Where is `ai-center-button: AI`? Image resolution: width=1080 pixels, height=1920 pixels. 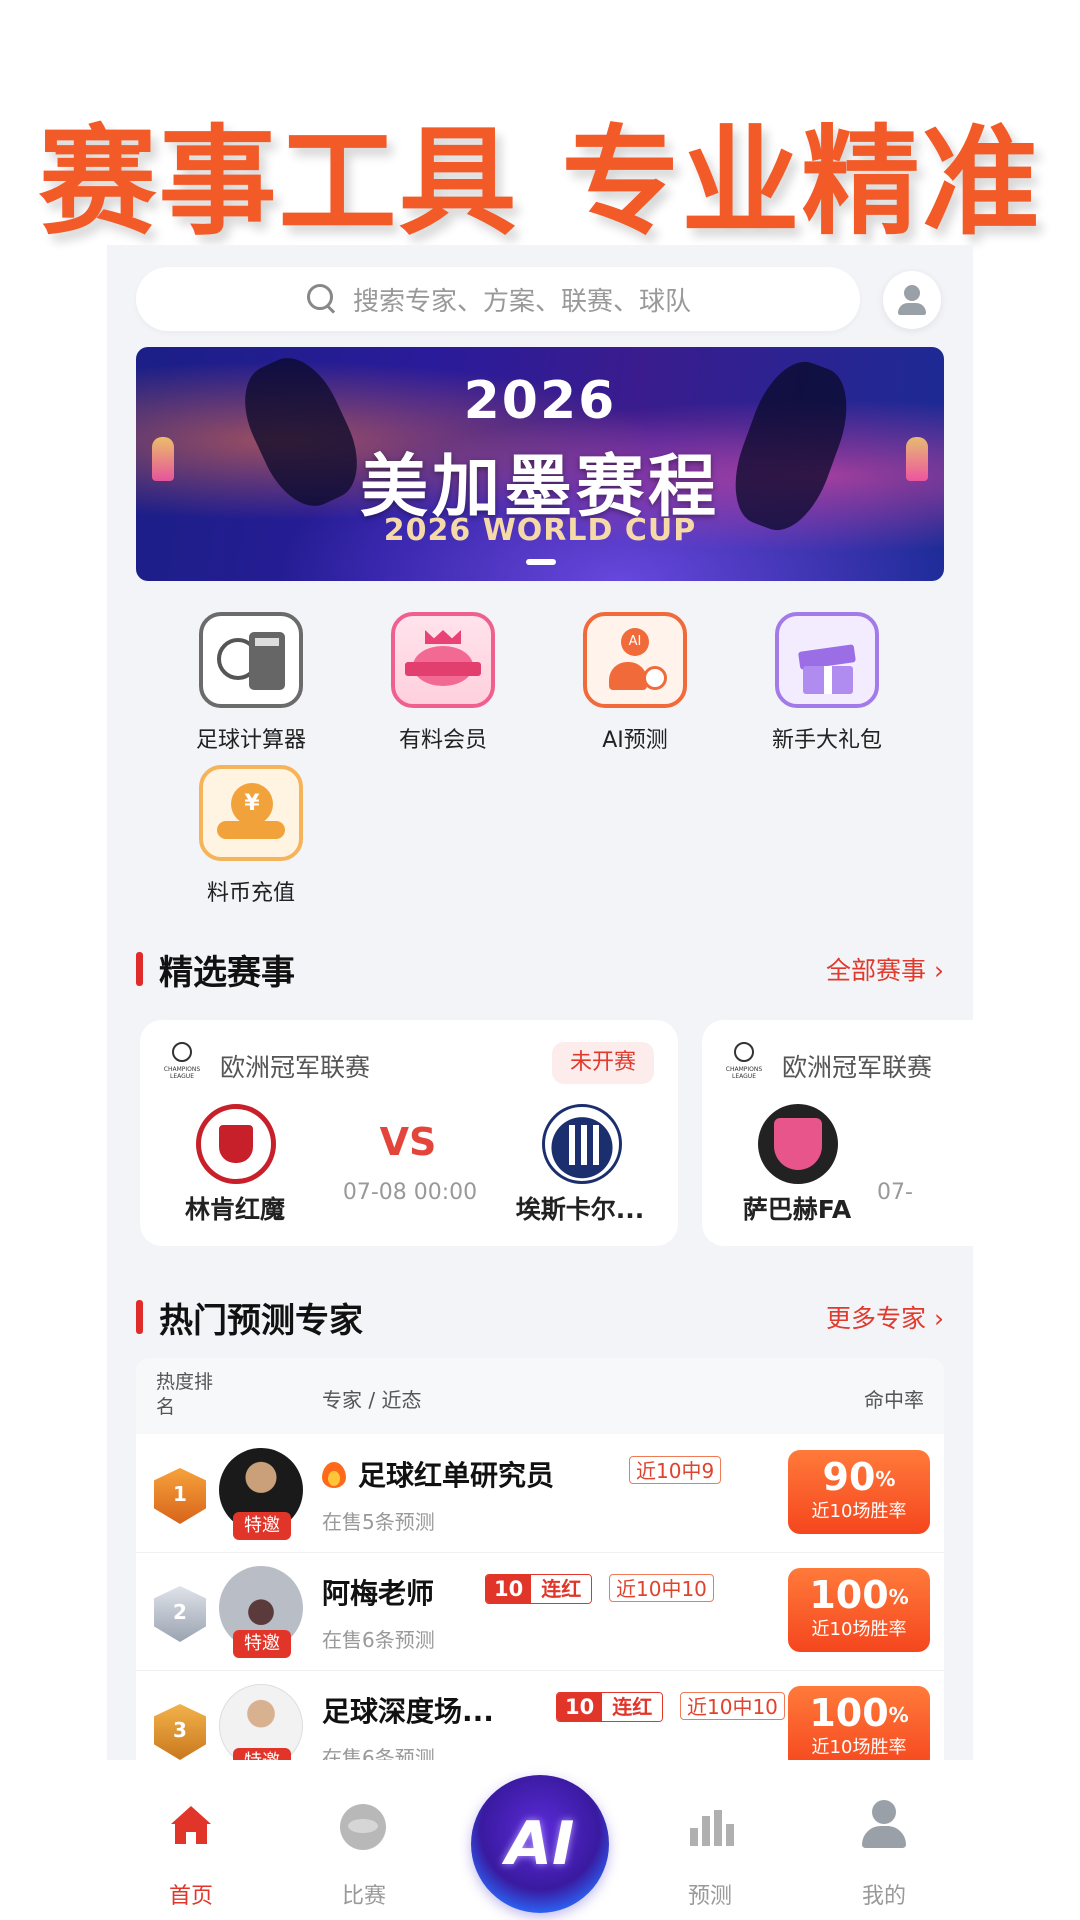
ai-center-button: AI is located at coordinates (540, 1844).